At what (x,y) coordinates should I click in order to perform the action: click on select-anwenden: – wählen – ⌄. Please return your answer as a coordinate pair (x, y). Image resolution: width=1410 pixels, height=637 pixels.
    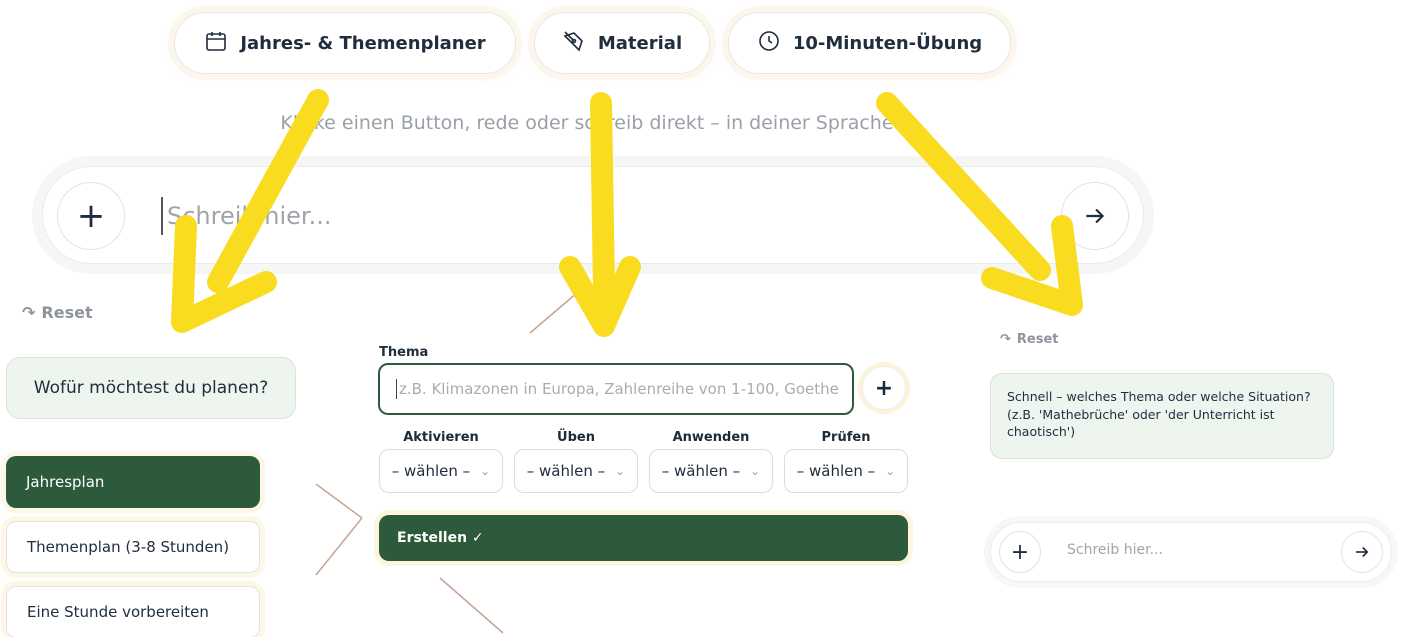
    Looking at the image, I should click on (711, 471).